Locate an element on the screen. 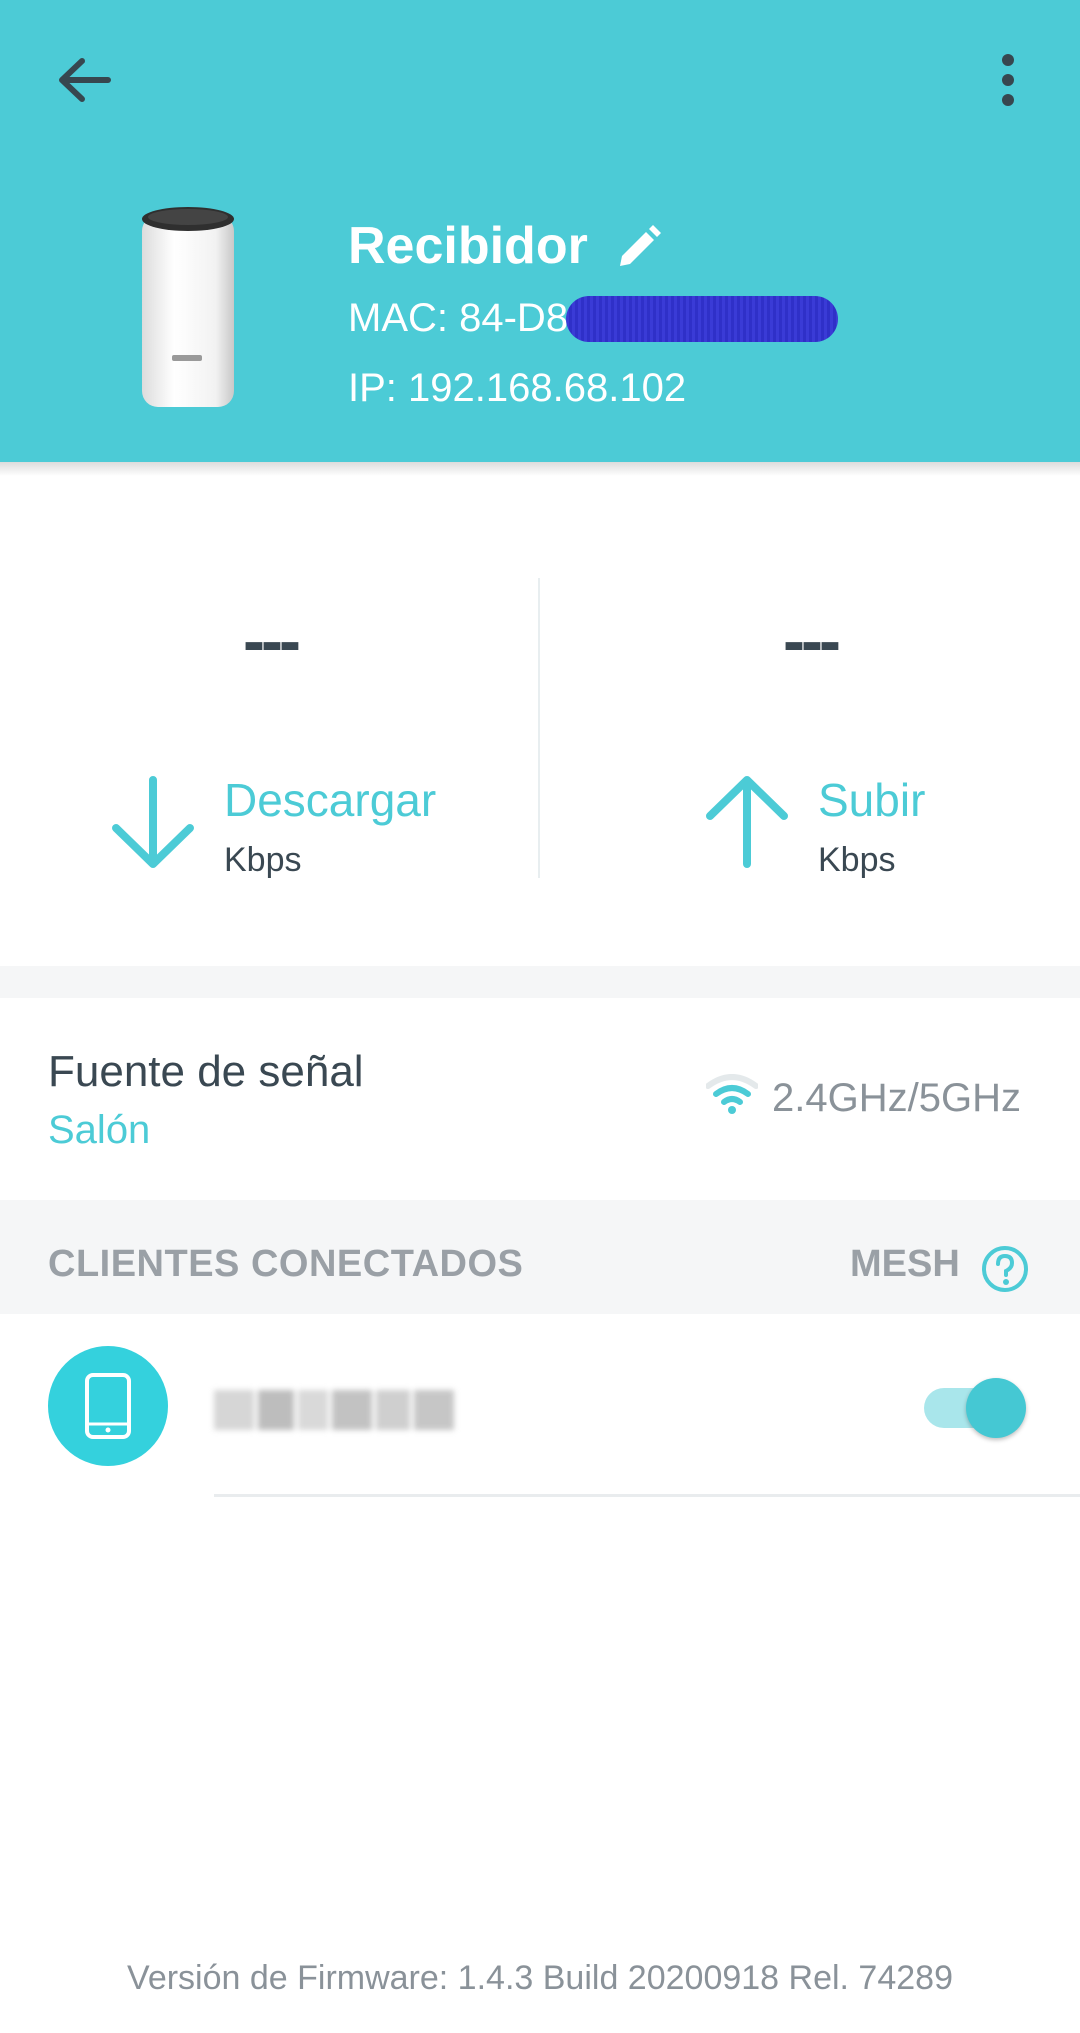  section-separator is located at coordinates (540, 982).